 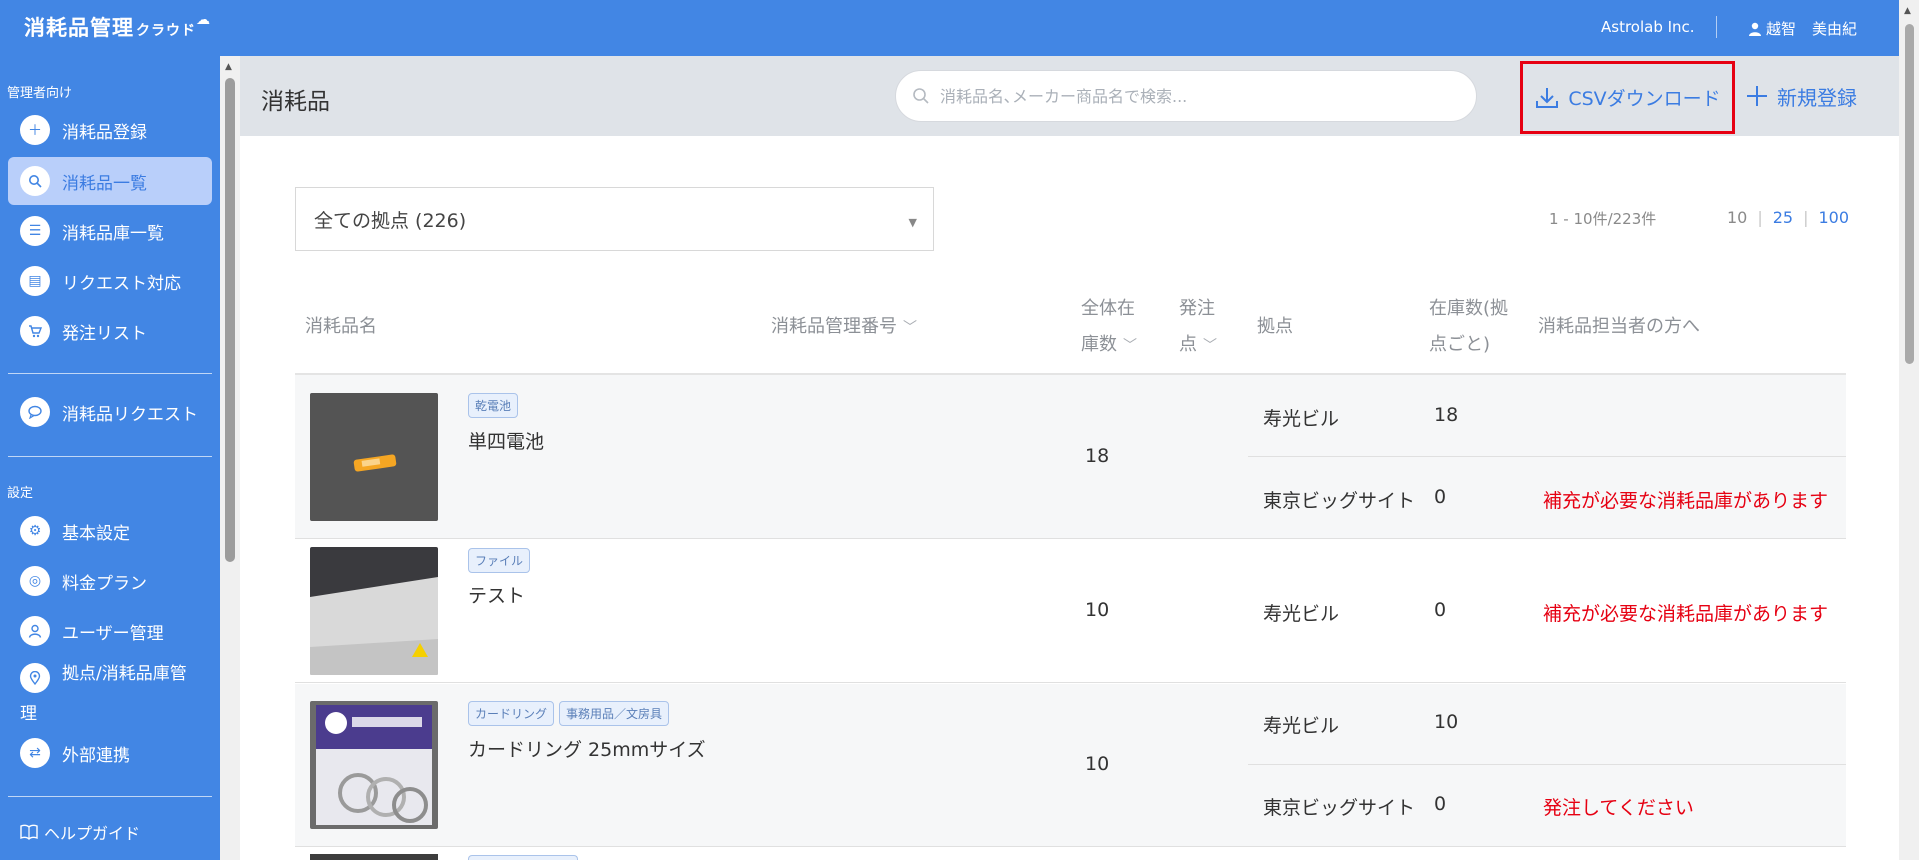 What do you see at coordinates (35, 631) in the screenshot?
I see `user-icon` at bounding box center [35, 631].